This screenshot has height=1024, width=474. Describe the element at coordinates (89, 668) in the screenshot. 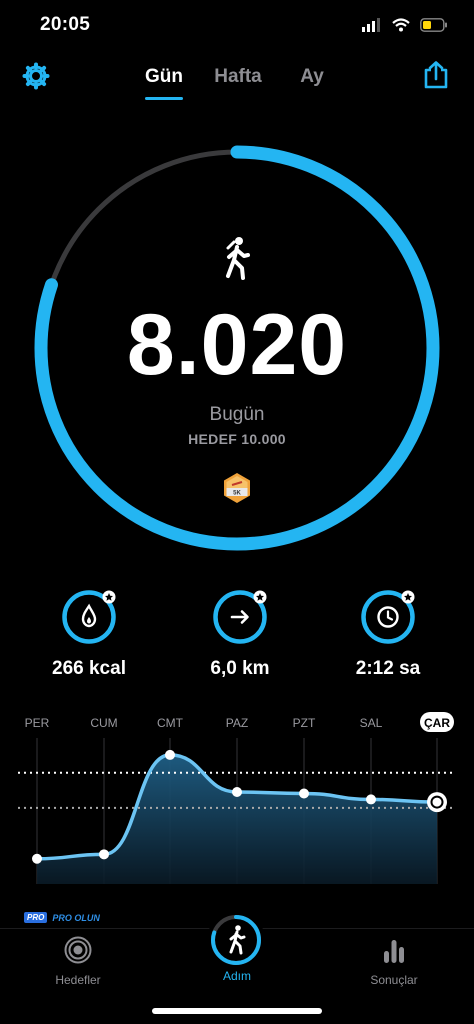

I see `calories-value: 266 kcal` at that location.